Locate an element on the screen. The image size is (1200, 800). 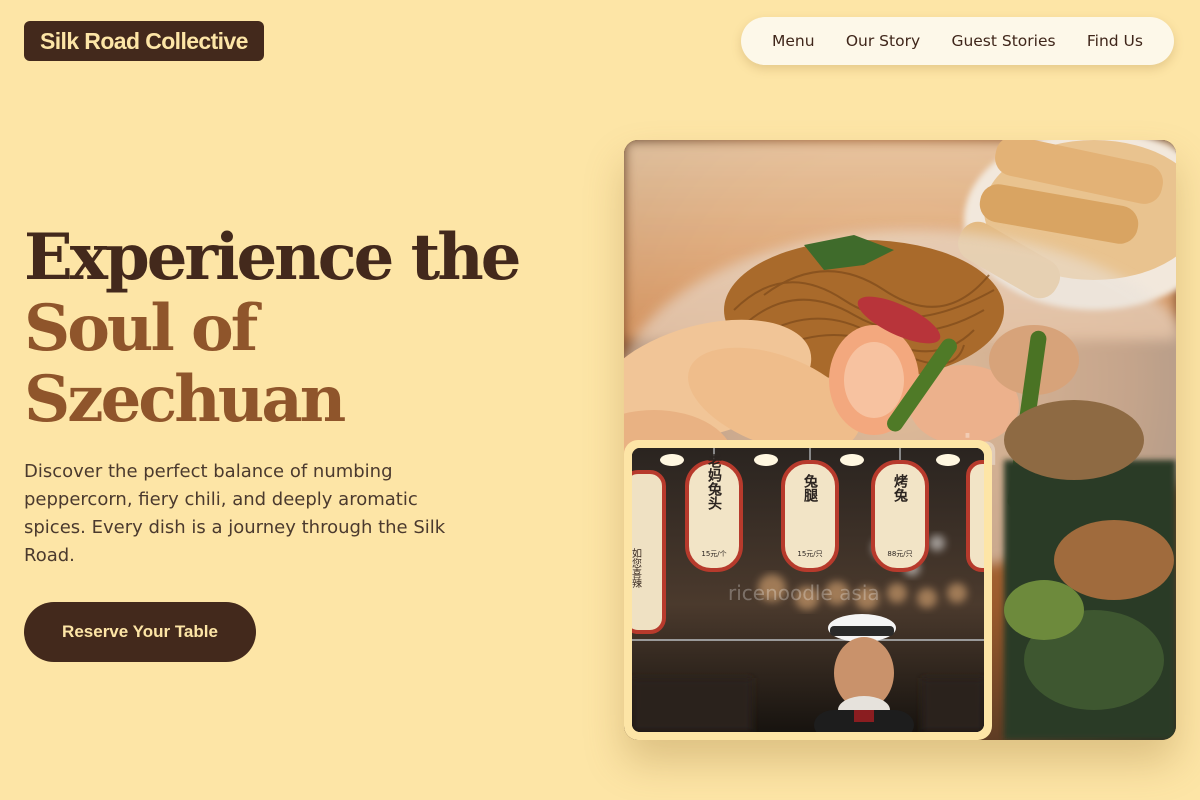
reserve-table-button: Reserve Your Table is located at coordinates (140, 632).